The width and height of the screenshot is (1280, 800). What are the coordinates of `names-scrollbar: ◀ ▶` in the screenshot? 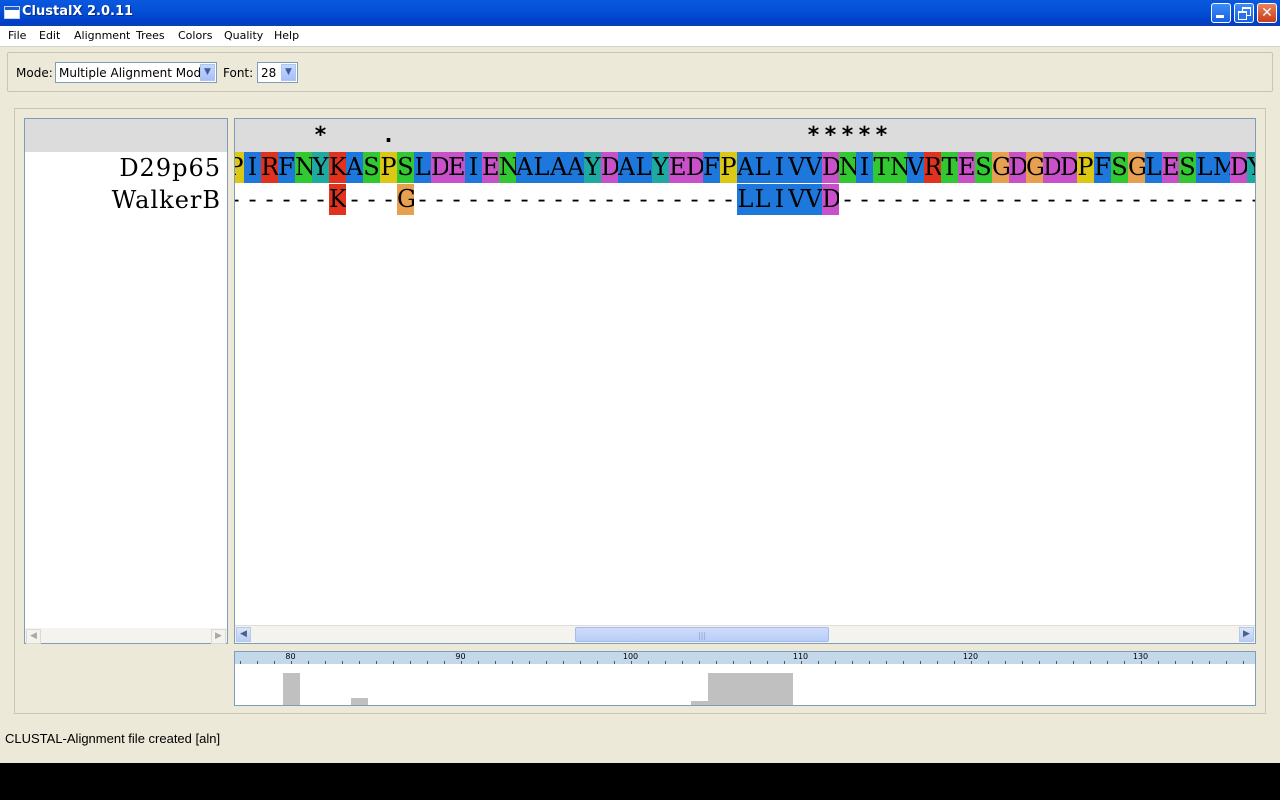 It's located at (126, 636).